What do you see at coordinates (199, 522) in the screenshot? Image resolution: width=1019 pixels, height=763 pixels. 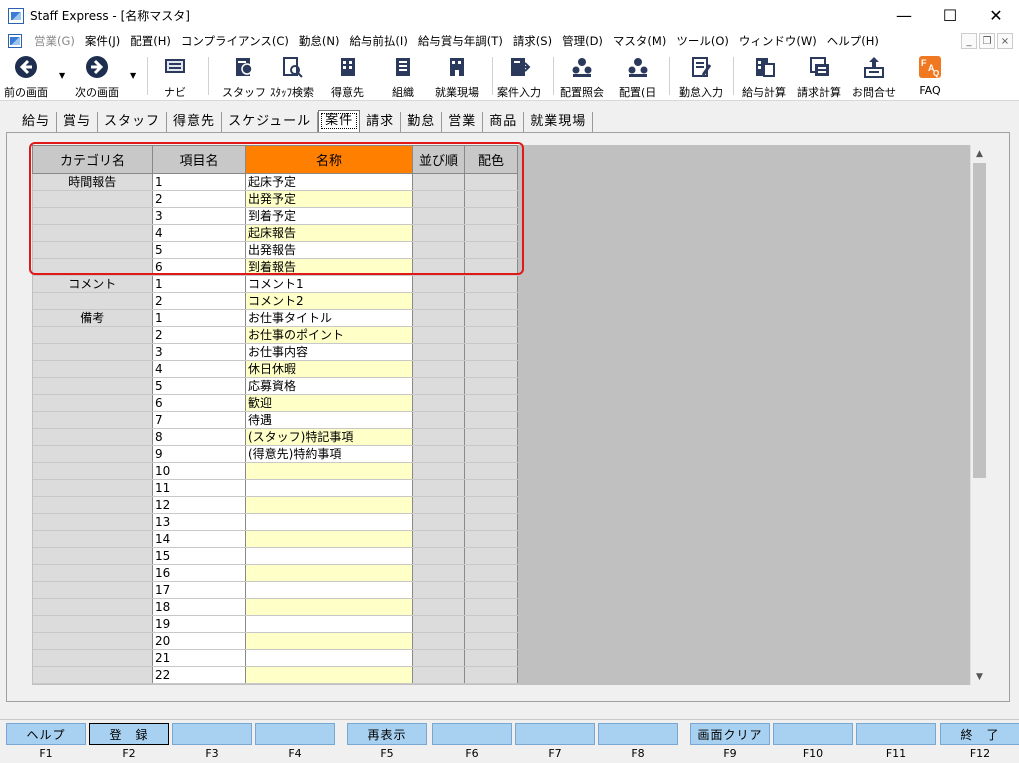 I see `item-number-cell: 13` at bounding box center [199, 522].